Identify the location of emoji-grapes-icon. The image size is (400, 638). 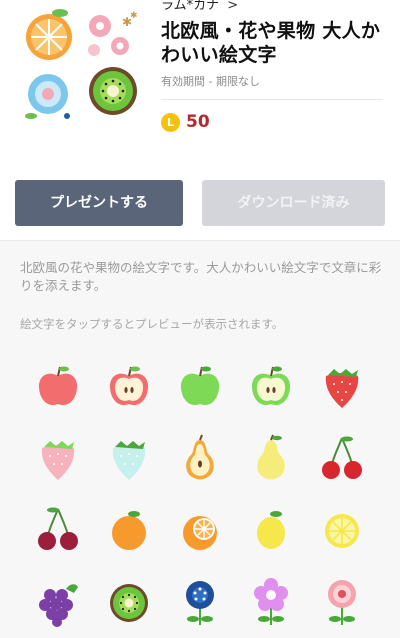
(58, 602).